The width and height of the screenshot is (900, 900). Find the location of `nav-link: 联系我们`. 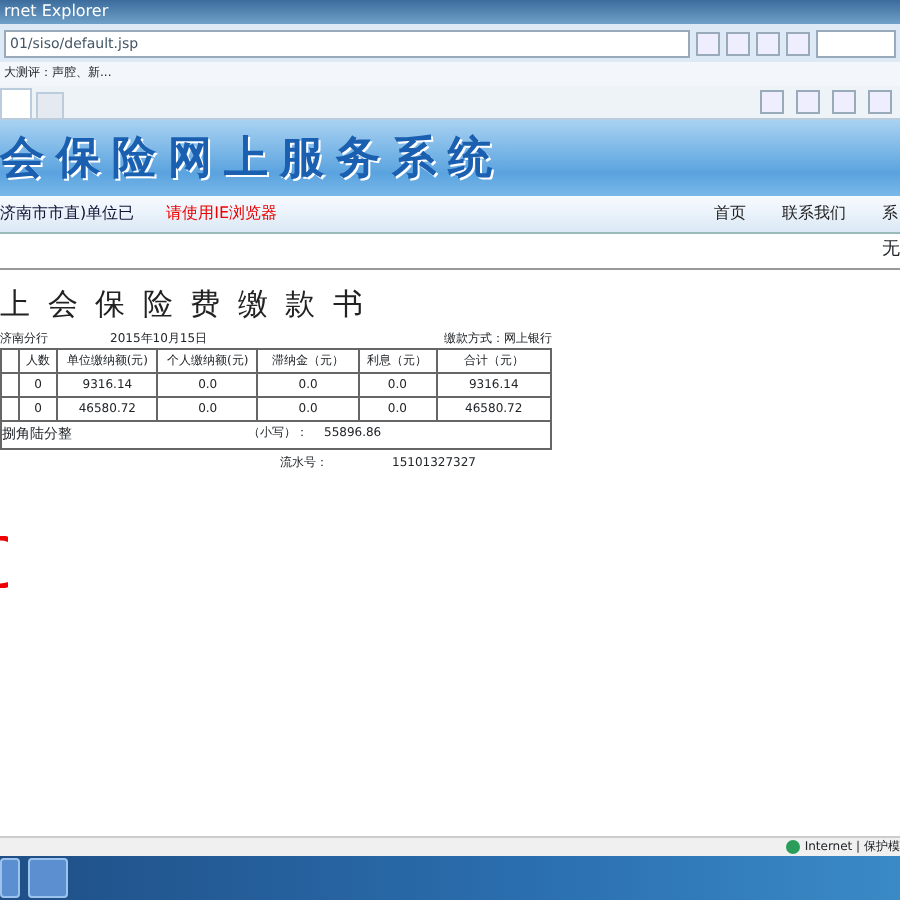

nav-link: 联系我们 is located at coordinates (814, 214).